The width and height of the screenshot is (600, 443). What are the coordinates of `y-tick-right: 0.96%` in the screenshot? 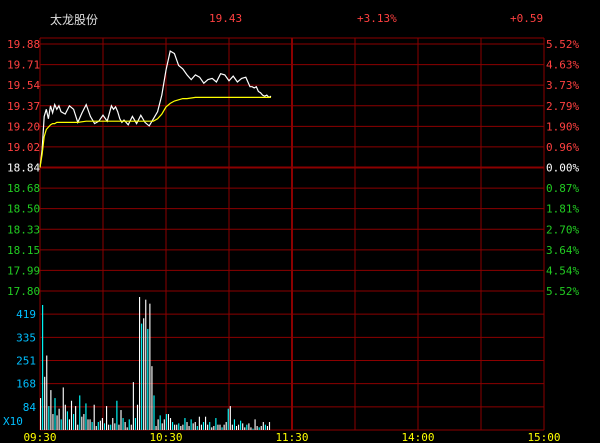 It's located at (562, 147).